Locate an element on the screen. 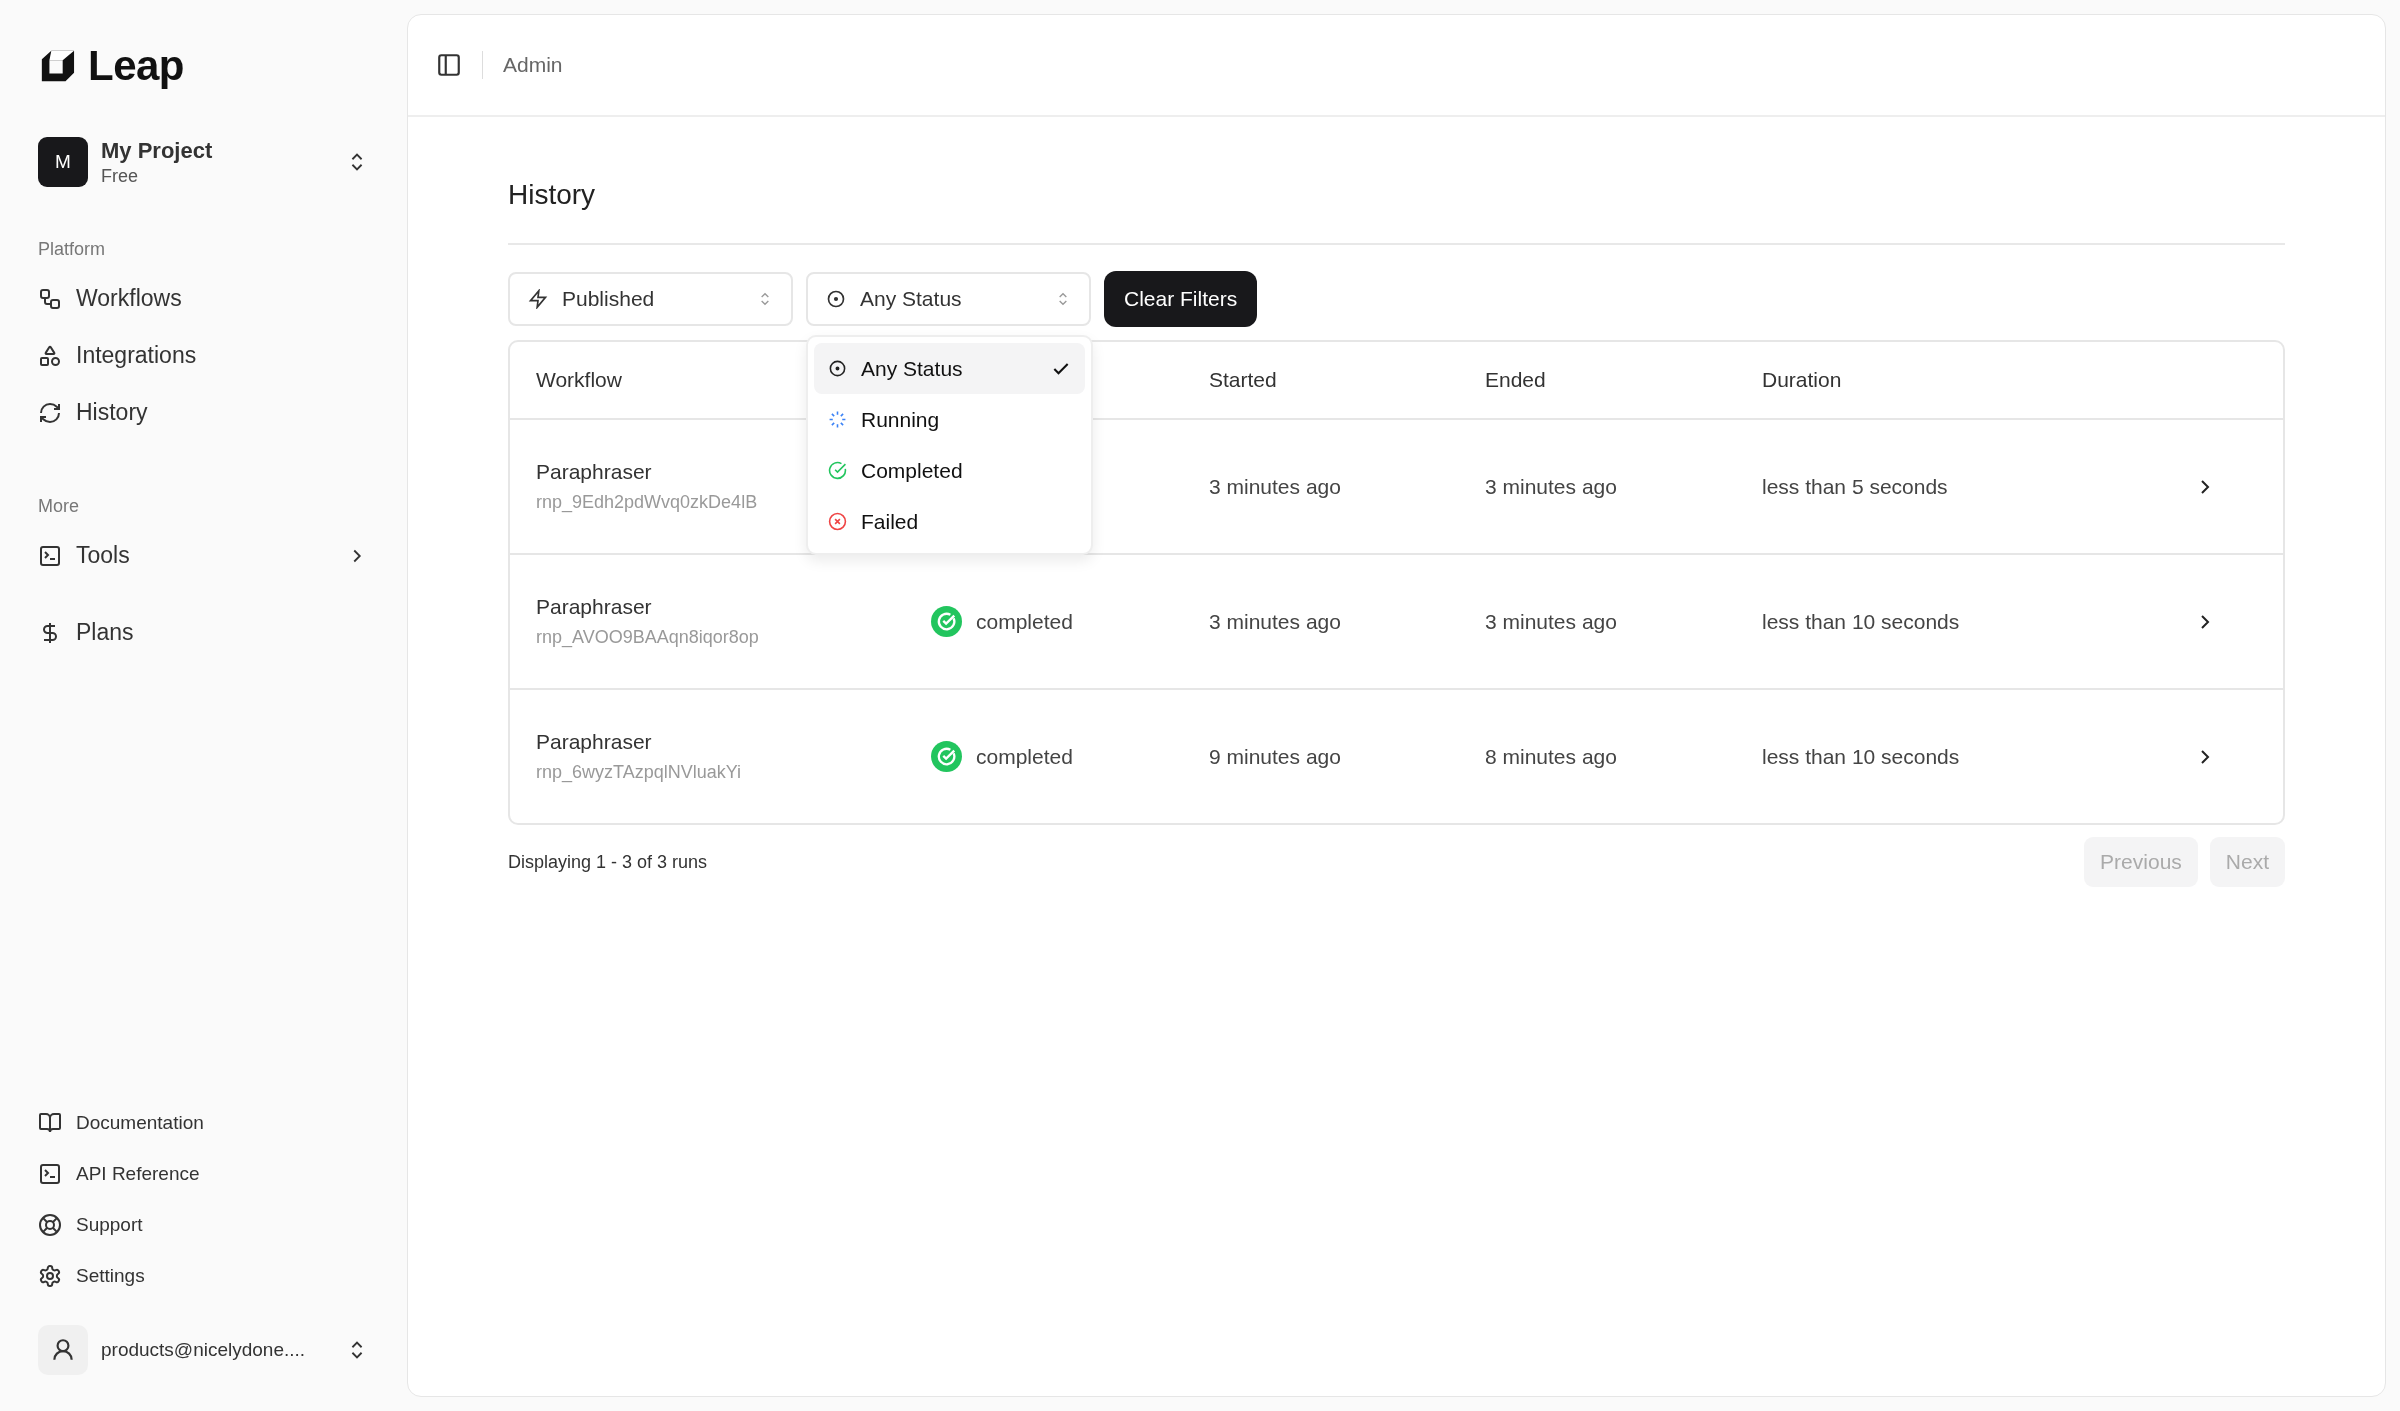 Image resolution: width=2400 pixels, height=1411 pixels. spinner-icon is located at coordinates (837, 419).